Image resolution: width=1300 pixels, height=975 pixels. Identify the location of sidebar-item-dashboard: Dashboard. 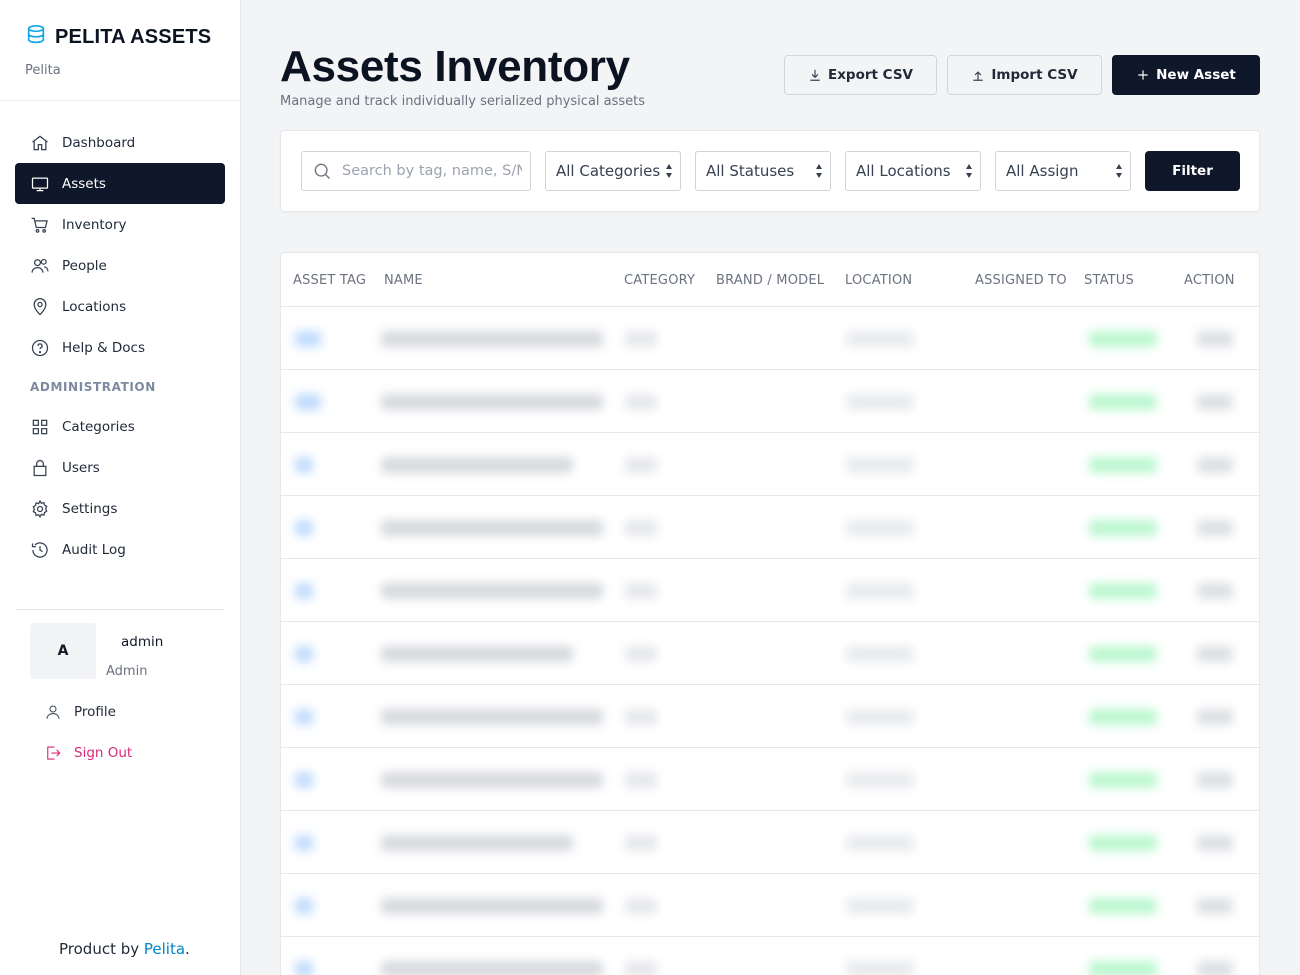
(120, 142).